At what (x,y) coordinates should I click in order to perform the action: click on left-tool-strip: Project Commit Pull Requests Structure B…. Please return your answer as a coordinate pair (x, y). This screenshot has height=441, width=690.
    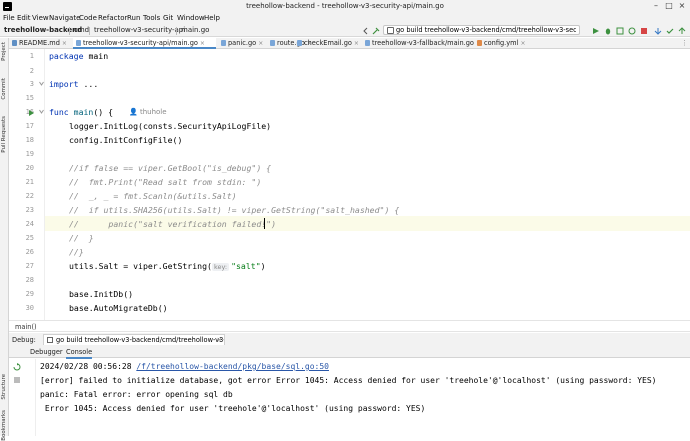
    Looking at the image, I should click on (4, 239).